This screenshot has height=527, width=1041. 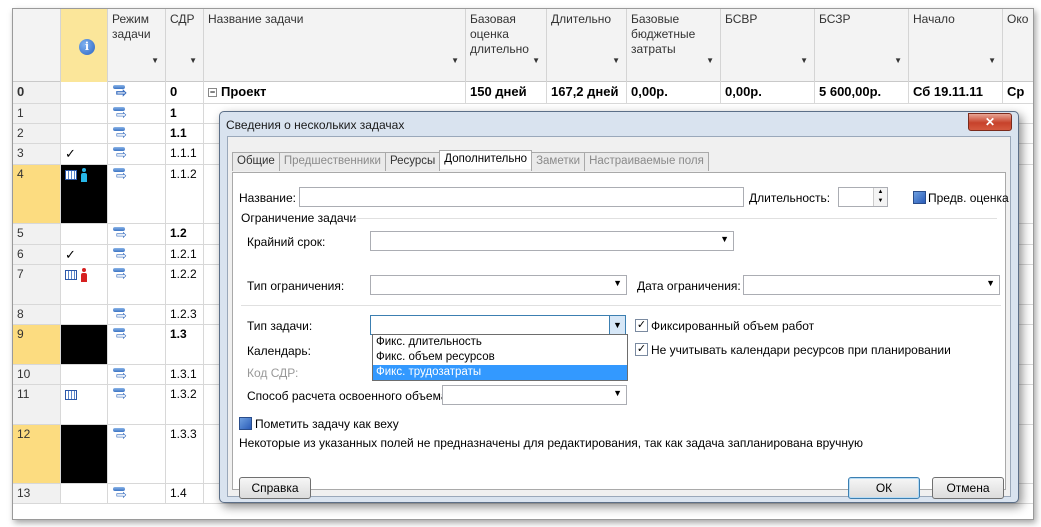 What do you see at coordinates (185, 344) in the screenshot?
I see `row-wbs: 1.3` at bounding box center [185, 344].